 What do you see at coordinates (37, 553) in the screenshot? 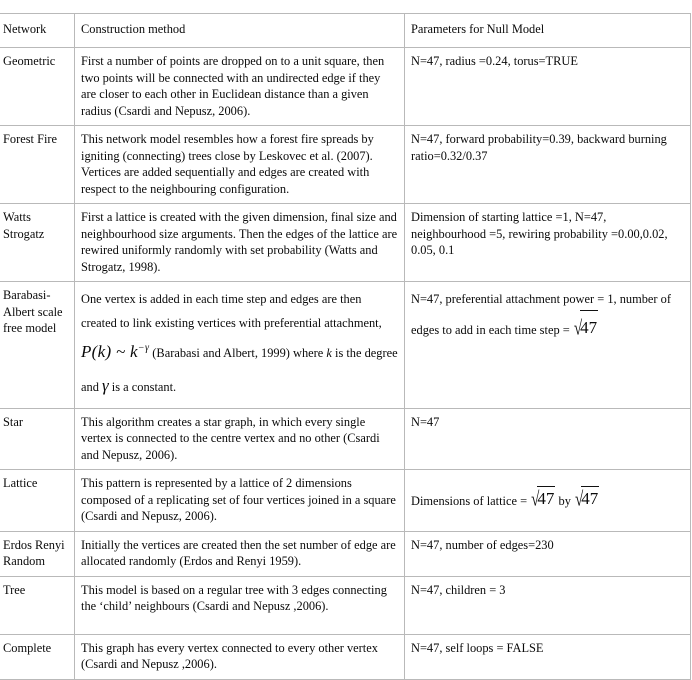
I see `cell-network-name: Erdos Renyi Random` at bounding box center [37, 553].